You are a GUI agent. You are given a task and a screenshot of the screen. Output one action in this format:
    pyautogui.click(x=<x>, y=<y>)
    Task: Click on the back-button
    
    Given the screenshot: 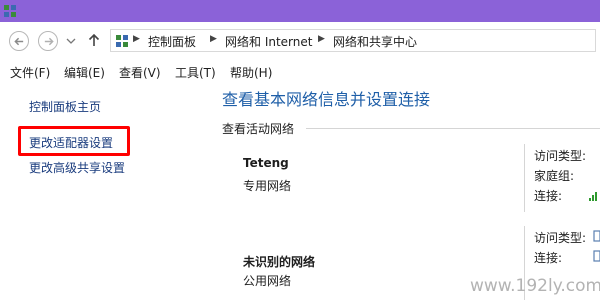 What is the action you would take?
    pyautogui.click(x=19, y=41)
    